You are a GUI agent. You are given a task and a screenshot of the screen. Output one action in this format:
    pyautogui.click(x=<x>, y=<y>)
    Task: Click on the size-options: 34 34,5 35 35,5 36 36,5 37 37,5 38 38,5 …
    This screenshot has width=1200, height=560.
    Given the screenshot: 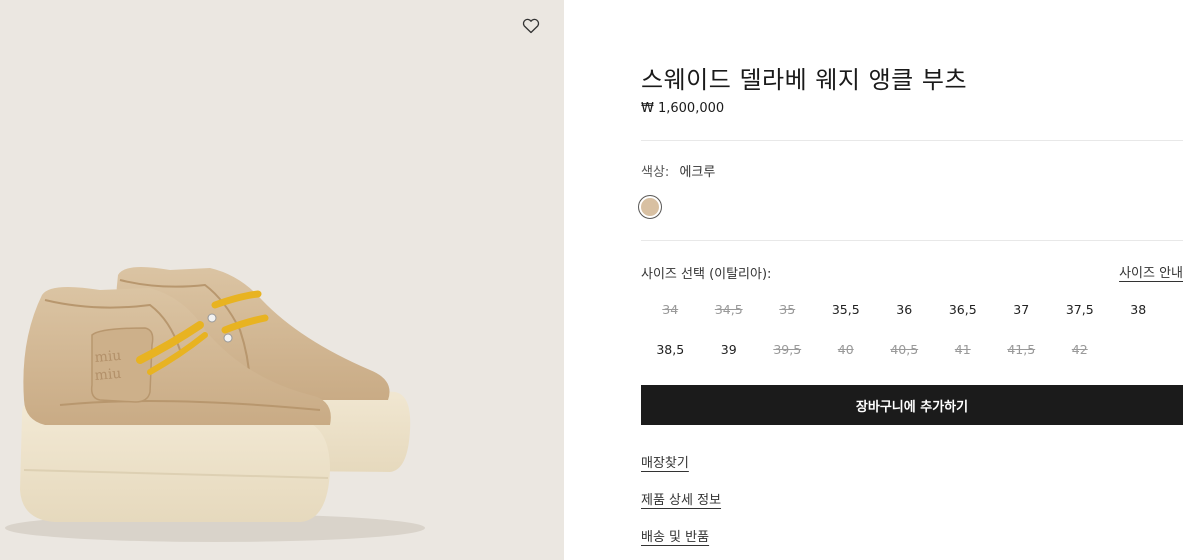 What is the action you would take?
    pyautogui.click(x=912, y=329)
    